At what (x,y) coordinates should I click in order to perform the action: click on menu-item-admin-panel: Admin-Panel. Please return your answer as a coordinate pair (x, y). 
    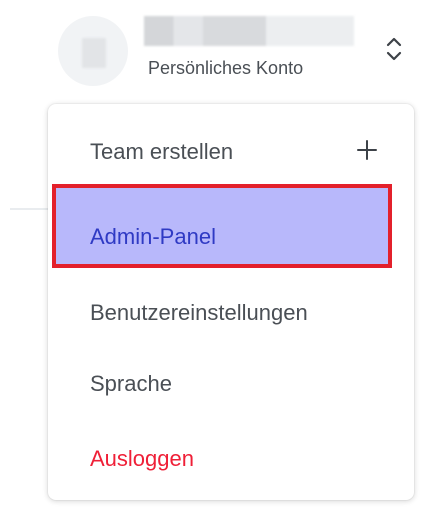
    Looking at the image, I should click on (231, 237).